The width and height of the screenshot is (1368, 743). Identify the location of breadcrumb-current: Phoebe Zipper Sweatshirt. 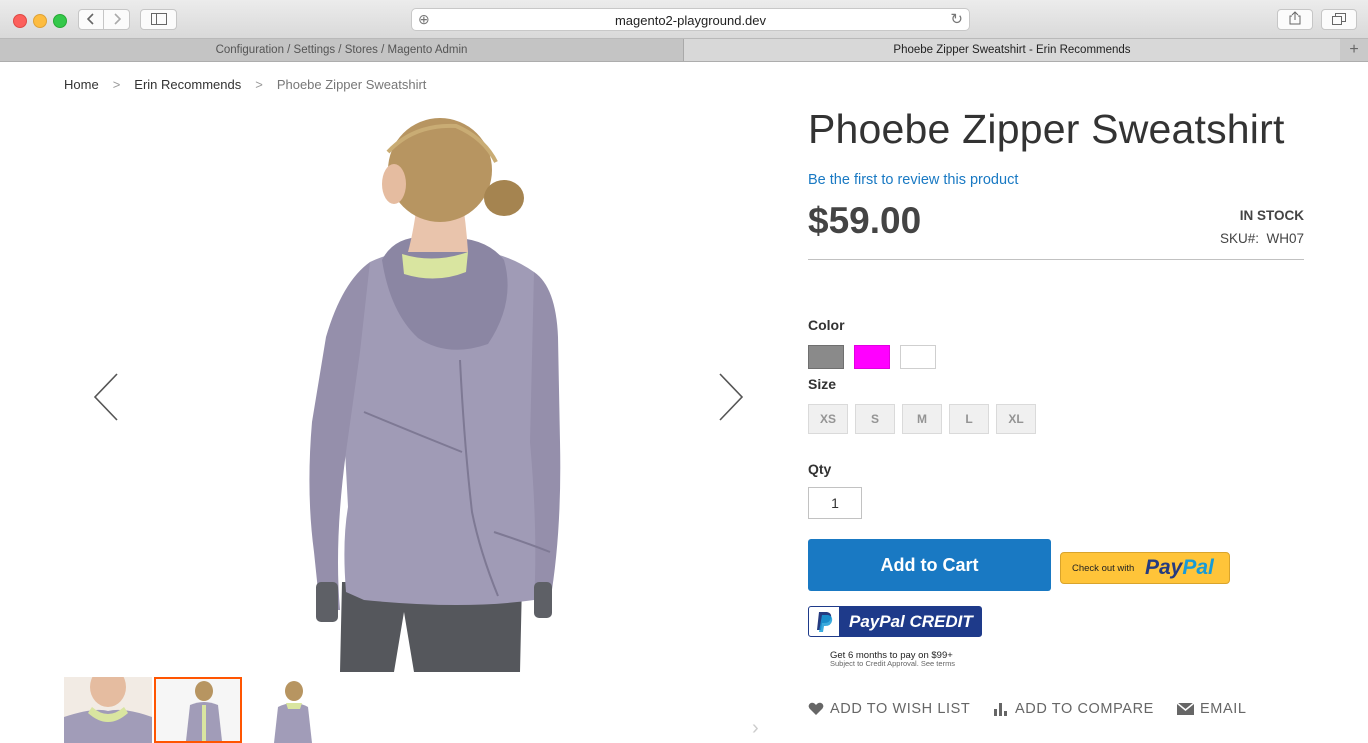
(351, 84).